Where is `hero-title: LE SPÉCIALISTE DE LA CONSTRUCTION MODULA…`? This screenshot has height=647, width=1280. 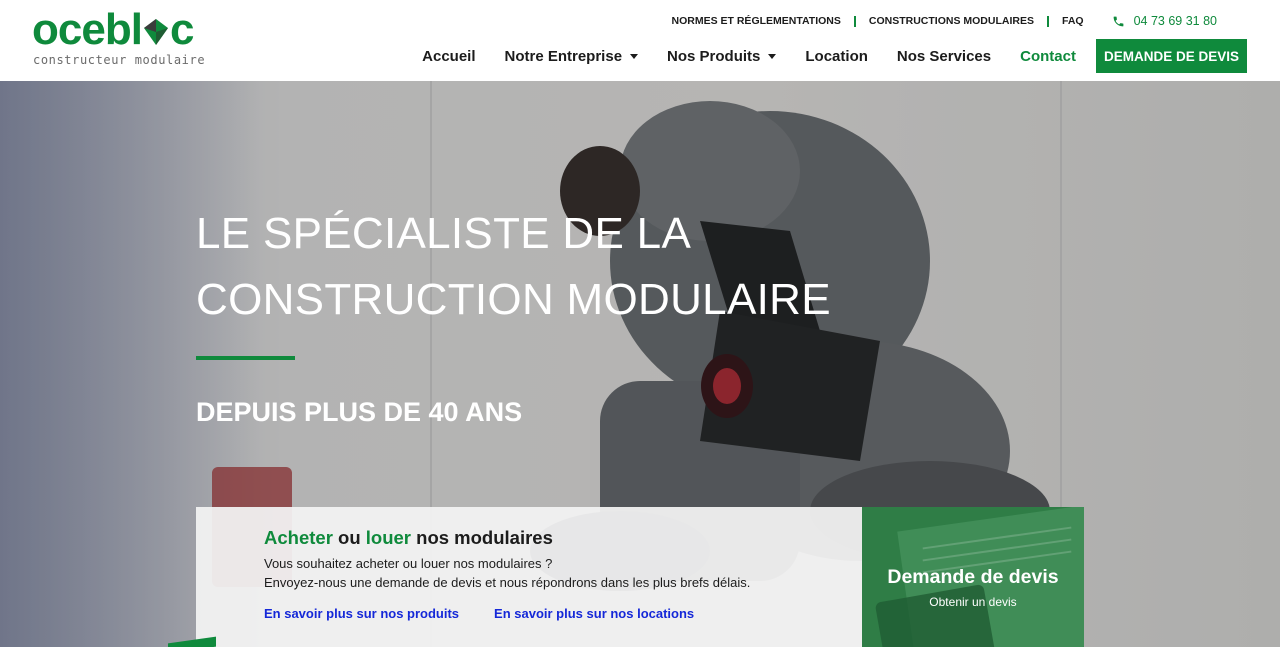
hero-title: LE SPÉCIALISTE DE LA CONSTRUCTION MODULA… is located at coordinates (513, 267).